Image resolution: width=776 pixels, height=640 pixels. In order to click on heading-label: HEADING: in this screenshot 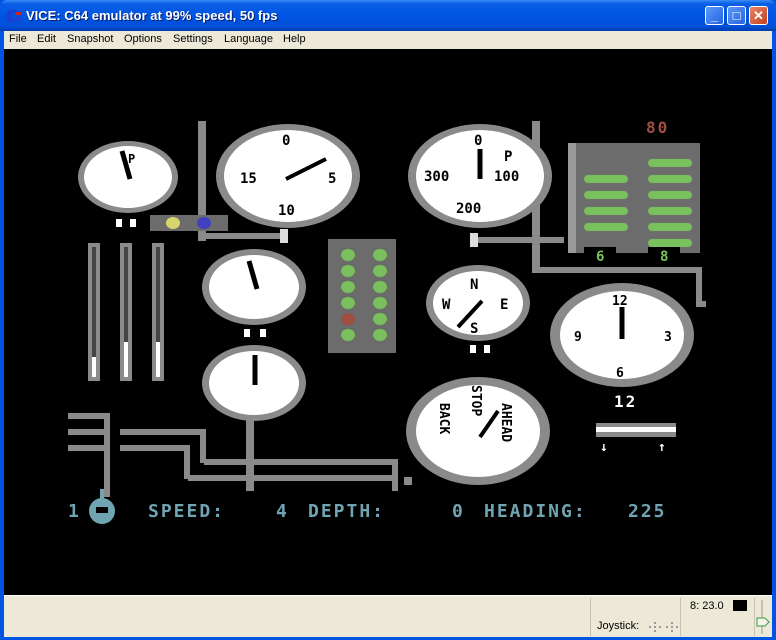, I will do `click(535, 511)`.